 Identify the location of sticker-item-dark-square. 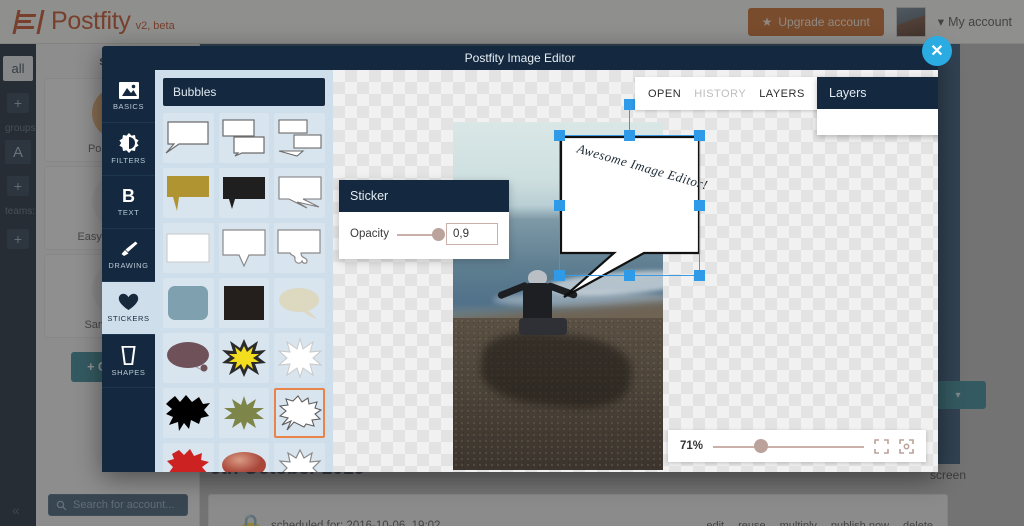
(244, 303).